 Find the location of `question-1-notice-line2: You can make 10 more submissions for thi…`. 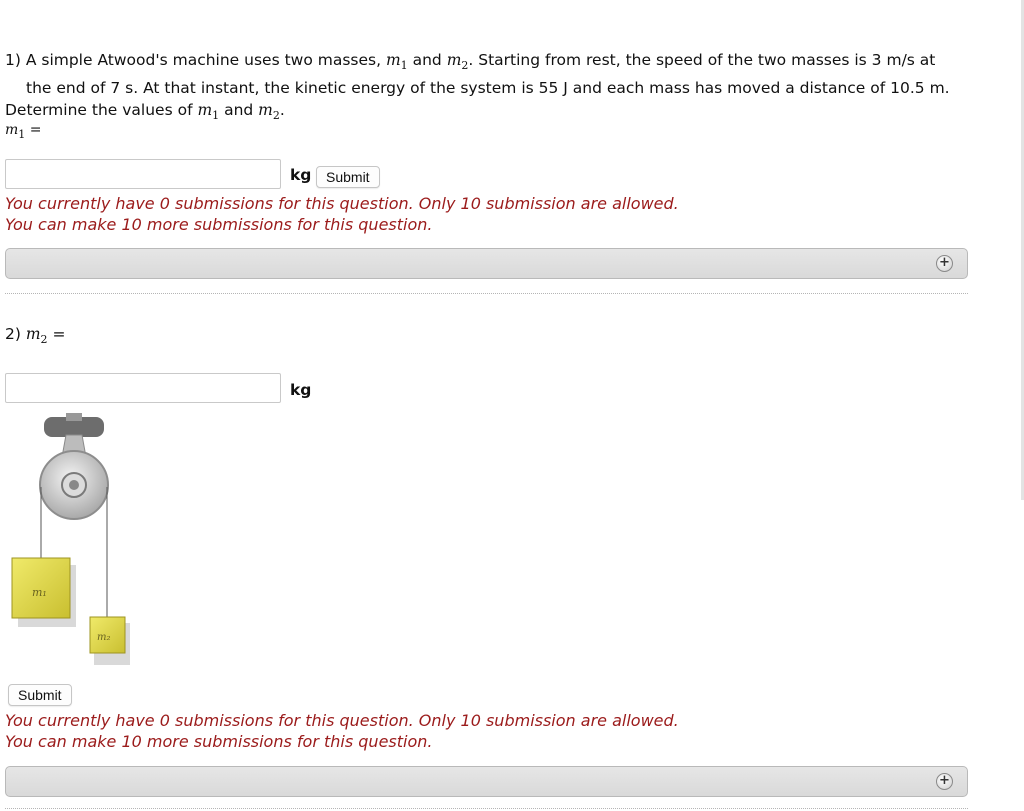

question-1-notice-line2: You can make 10 more submissions for thi… is located at coordinates (219, 224).